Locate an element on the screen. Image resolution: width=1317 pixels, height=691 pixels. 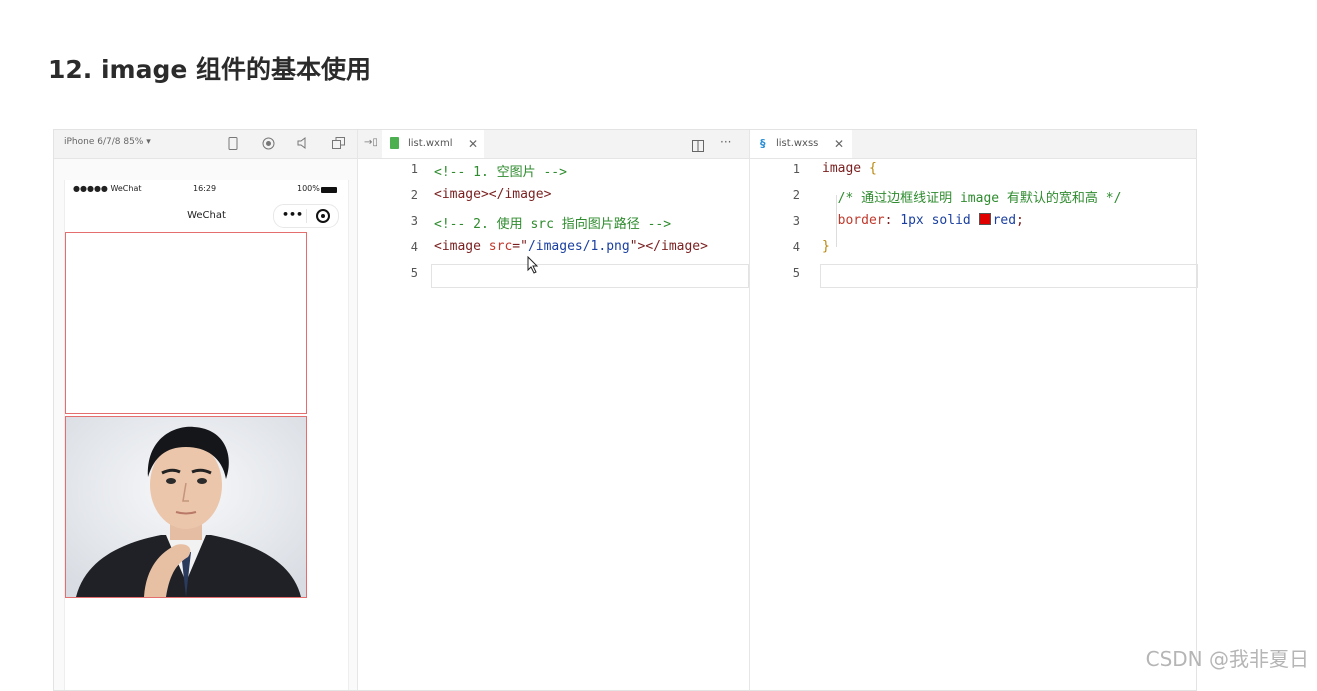
wxml-file-icon is located at coordinates (394, 143).